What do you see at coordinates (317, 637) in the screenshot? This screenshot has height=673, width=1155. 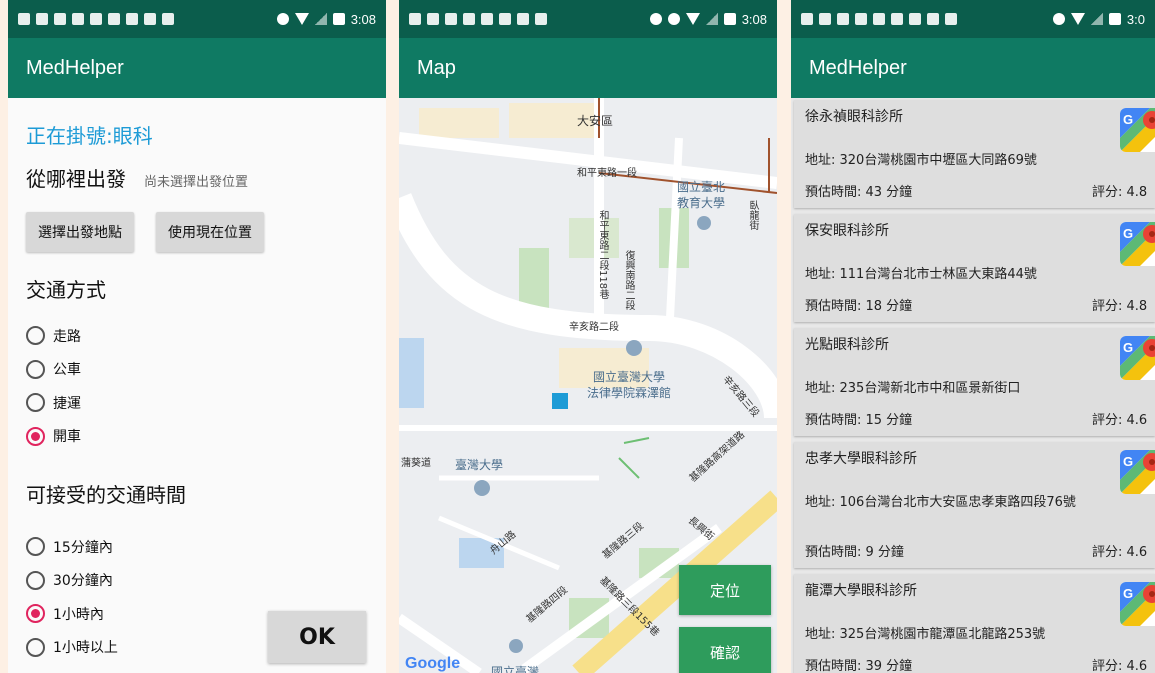 I see `ok-button: OK` at bounding box center [317, 637].